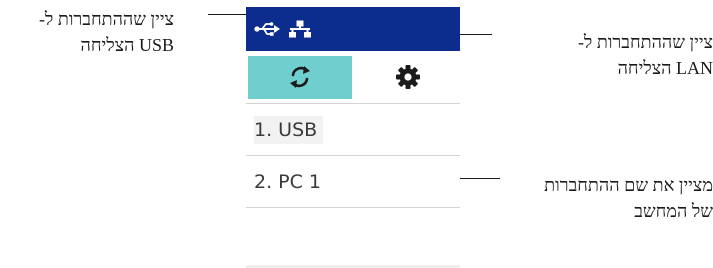 Image resolution: width=713 pixels, height=268 pixels. I want to click on gear-icon, so click(408, 77).